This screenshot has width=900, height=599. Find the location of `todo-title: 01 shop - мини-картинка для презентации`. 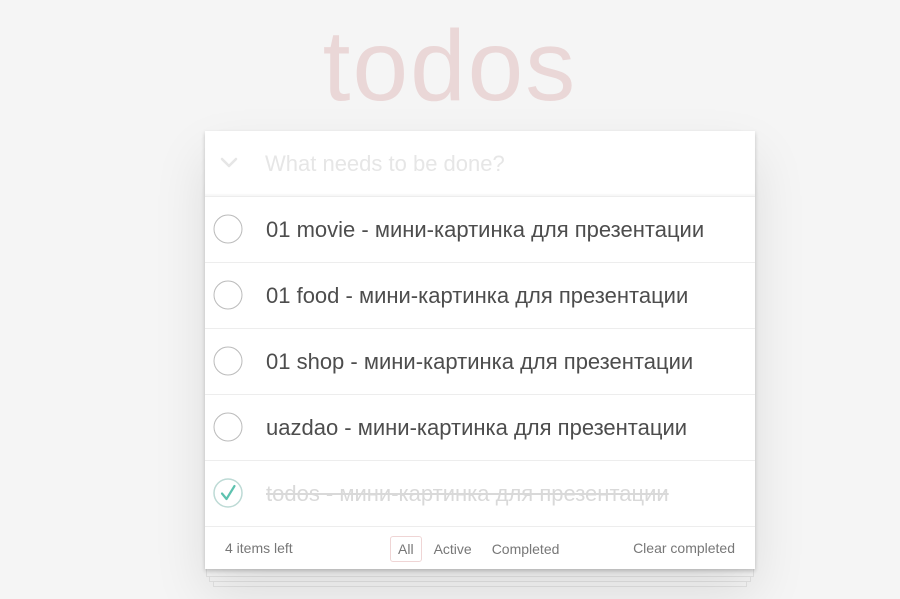

todo-title: 01 shop - мини-картинка для презентации is located at coordinates (504, 361).